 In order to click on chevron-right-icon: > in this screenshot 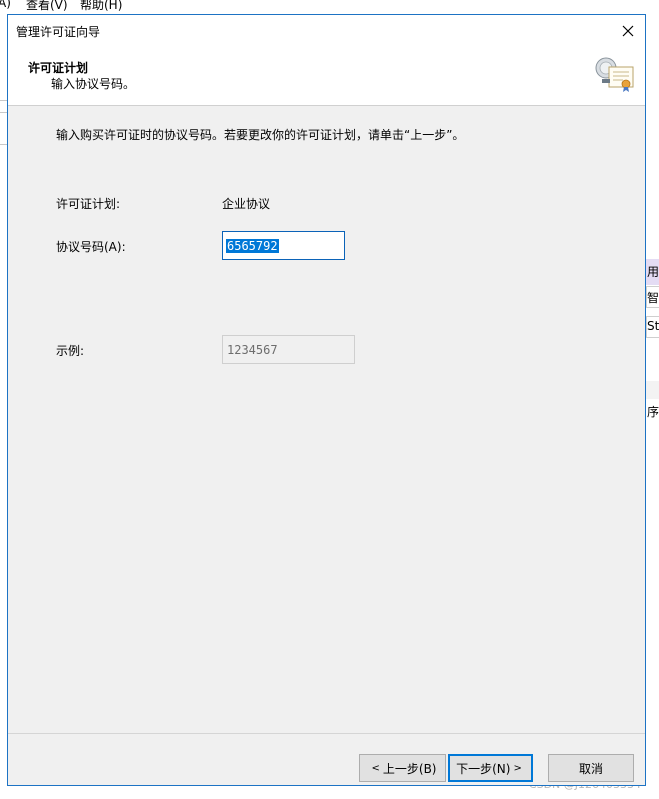, I will do `click(517, 768)`.